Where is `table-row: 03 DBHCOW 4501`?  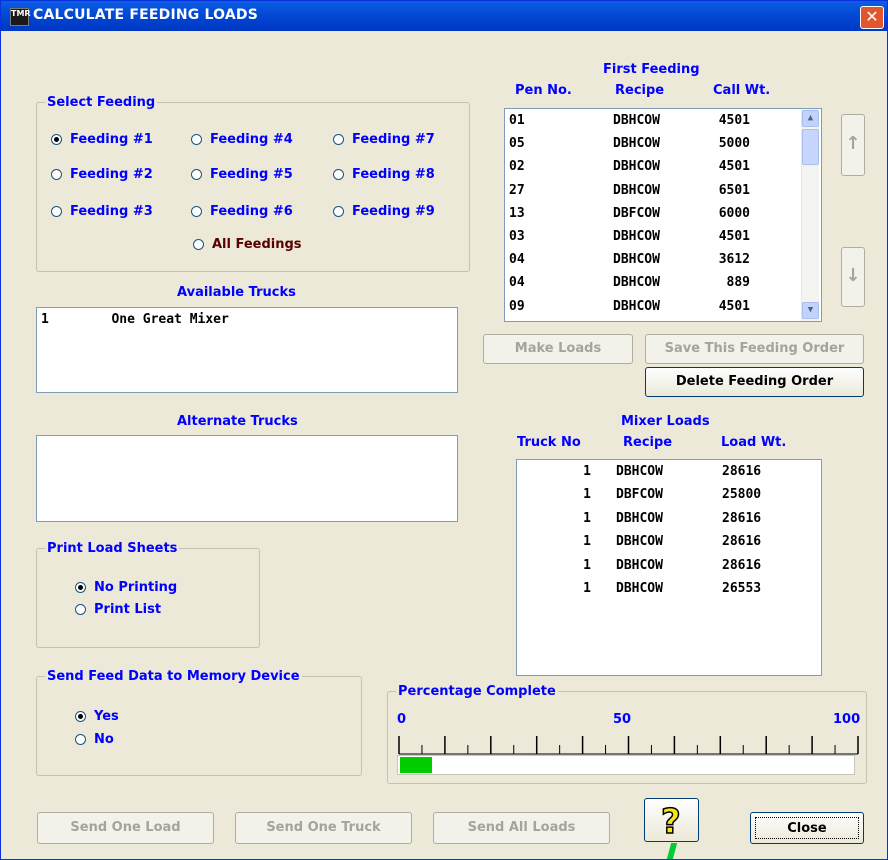
table-row: 03 DBHCOW 4501 is located at coordinates (650, 237).